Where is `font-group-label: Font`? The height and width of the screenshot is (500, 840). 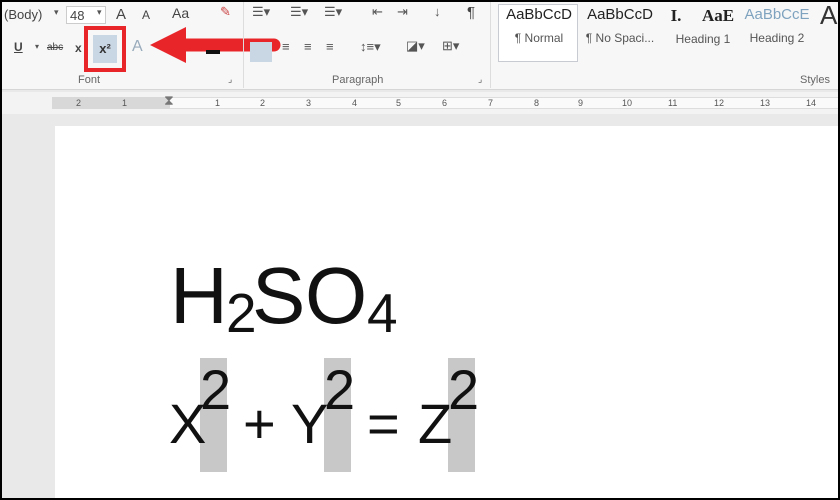
font-group-label: Font is located at coordinates (89, 80).